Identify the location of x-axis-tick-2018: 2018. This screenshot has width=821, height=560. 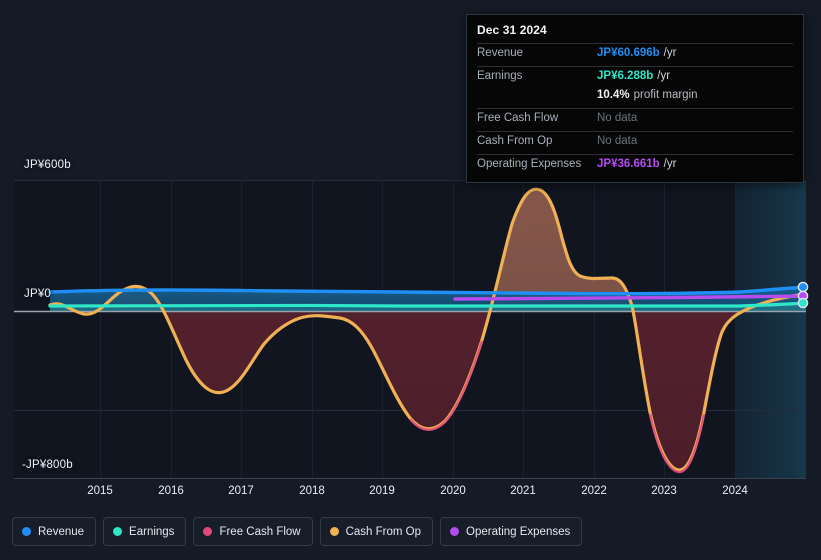
(312, 491).